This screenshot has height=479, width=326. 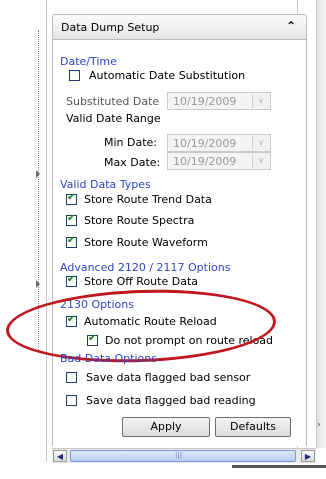 I want to click on substituted-date-dropdown: 10/19/2009 ∨, so click(x=219, y=101).